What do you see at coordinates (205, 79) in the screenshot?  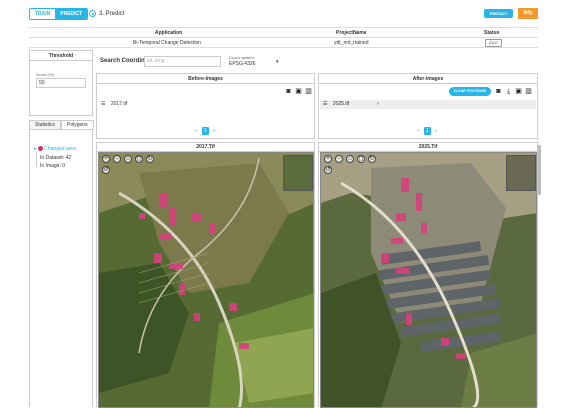 I see `before-title: Before-Images` at bounding box center [205, 79].